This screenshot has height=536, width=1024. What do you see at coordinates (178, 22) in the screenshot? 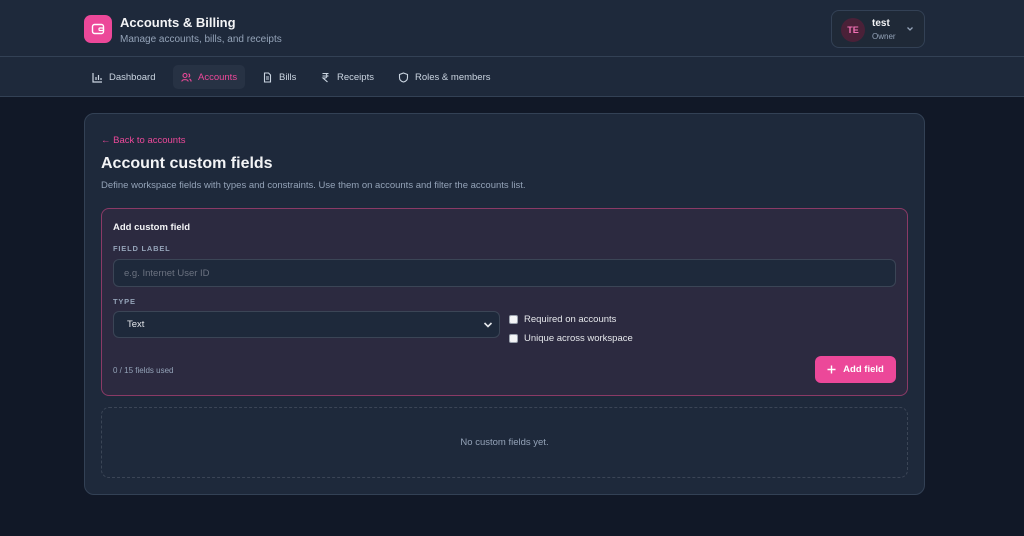
I see `app-title: Accounts & Billing` at bounding box center [178, 22].